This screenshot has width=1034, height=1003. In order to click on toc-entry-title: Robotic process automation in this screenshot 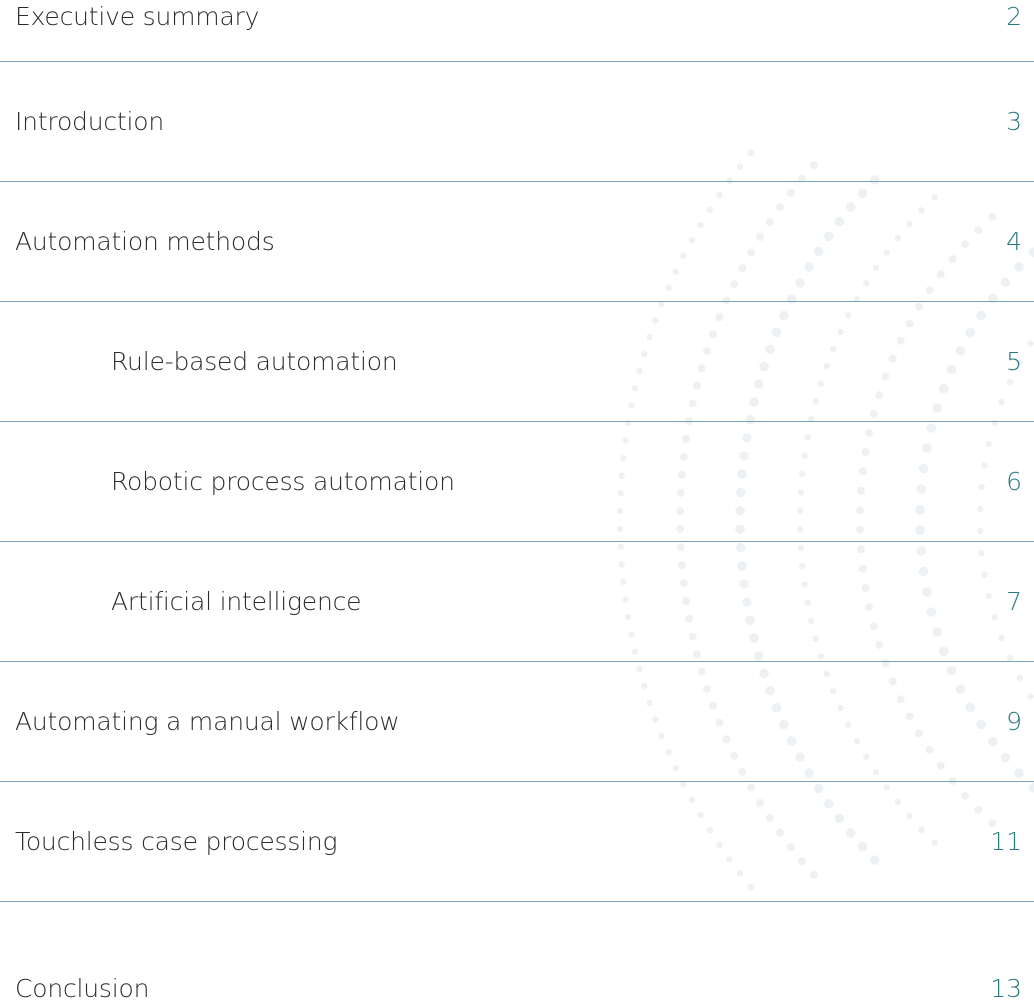, I will do `click(283, 481)`.